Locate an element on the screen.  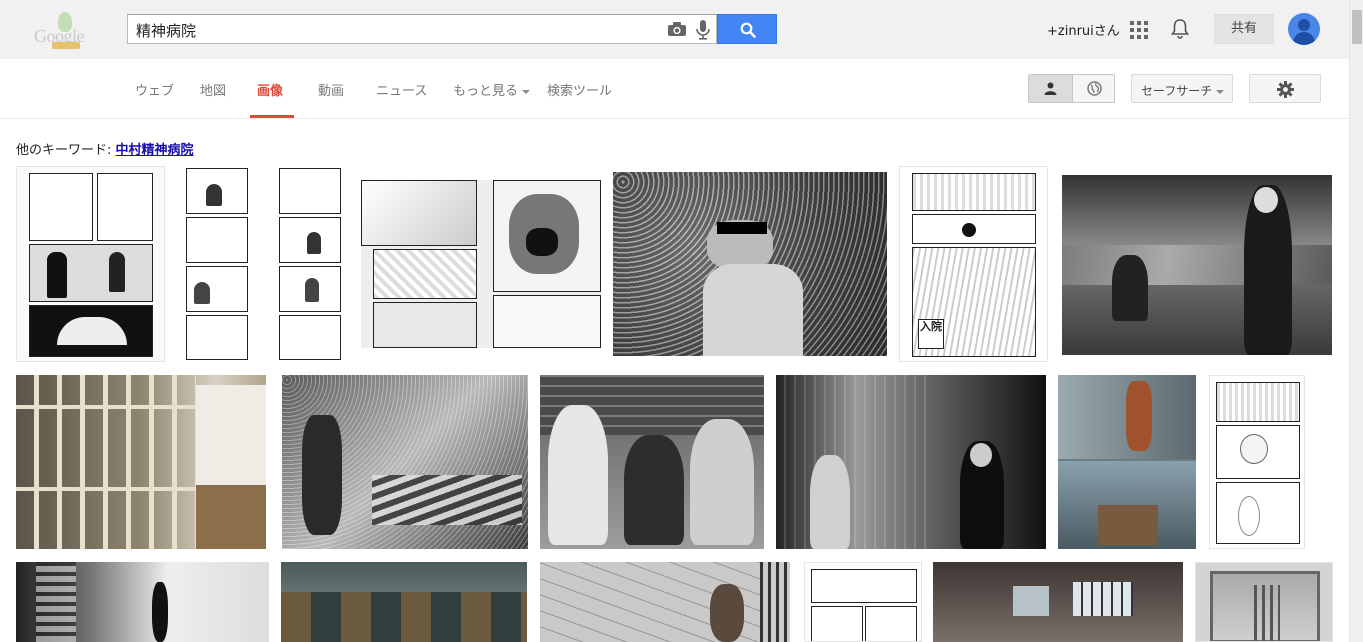
top-header: Google 精神病院 +zinruiさん 共有 is located at coordinates (674, 29).